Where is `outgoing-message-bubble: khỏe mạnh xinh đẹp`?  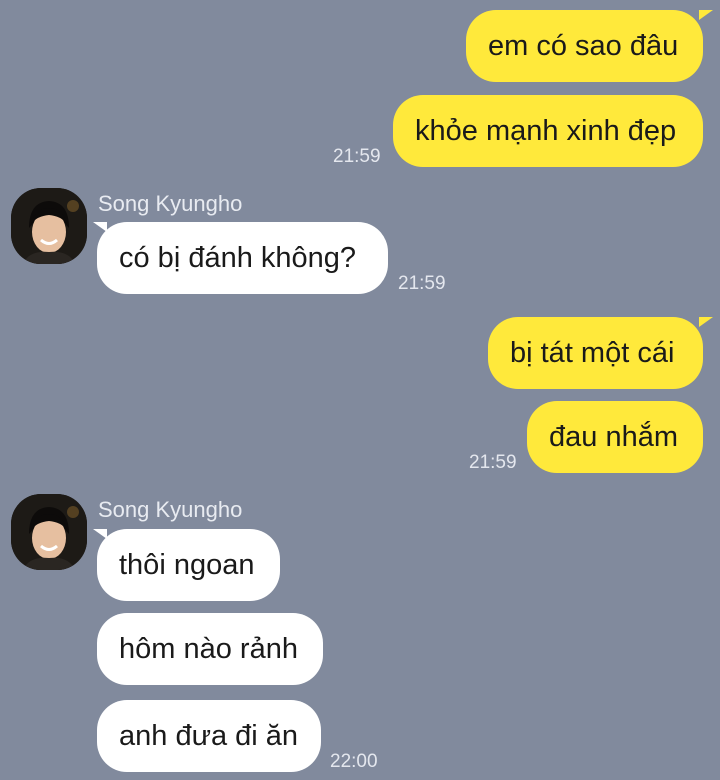
outgoing-message-bubble: khỏe mạnh xinh đẹp is located at coordinates (548, 131).